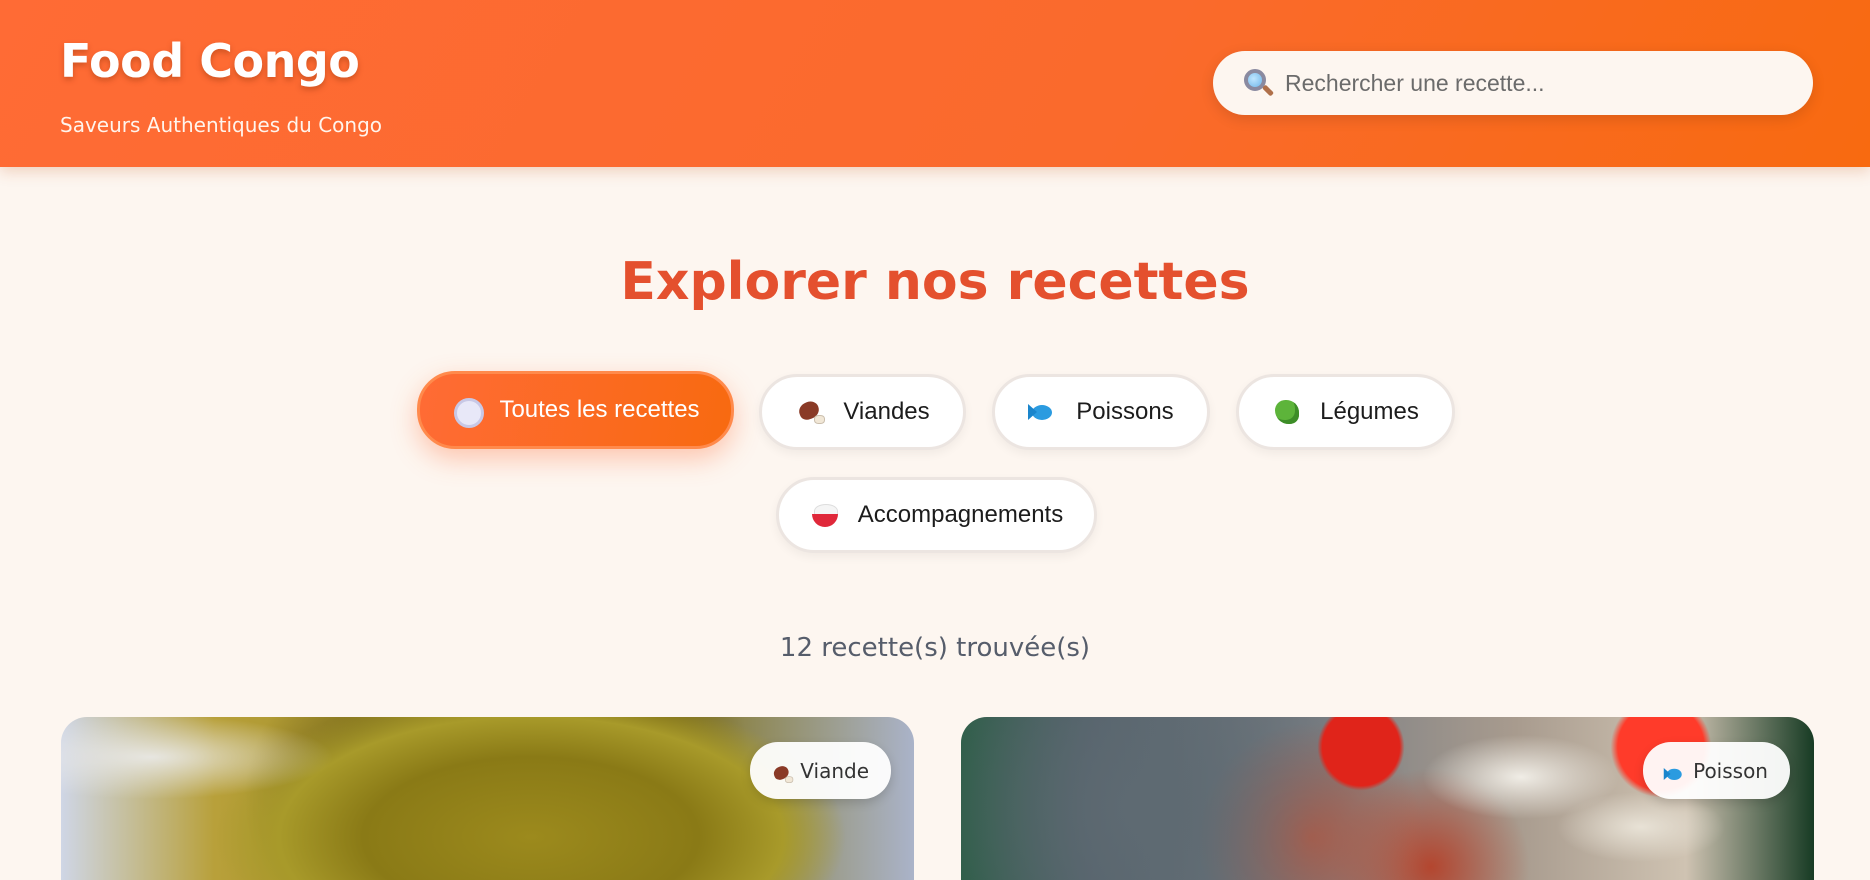  I want to click on filter-label: Toutes les recettes, so click(599, 409).